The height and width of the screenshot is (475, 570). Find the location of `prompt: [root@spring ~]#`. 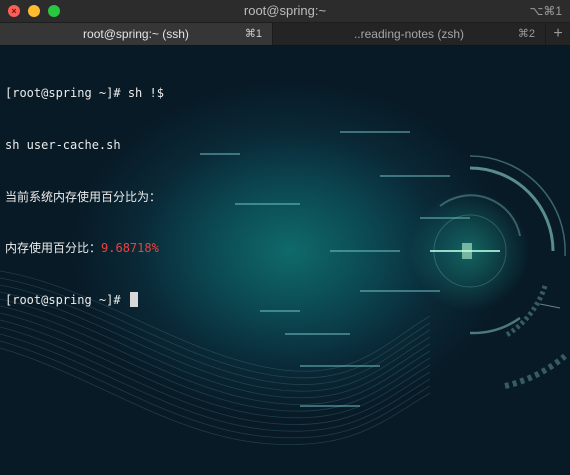

prompt: [root@spring ~]# is located at coordinates (63, 299).